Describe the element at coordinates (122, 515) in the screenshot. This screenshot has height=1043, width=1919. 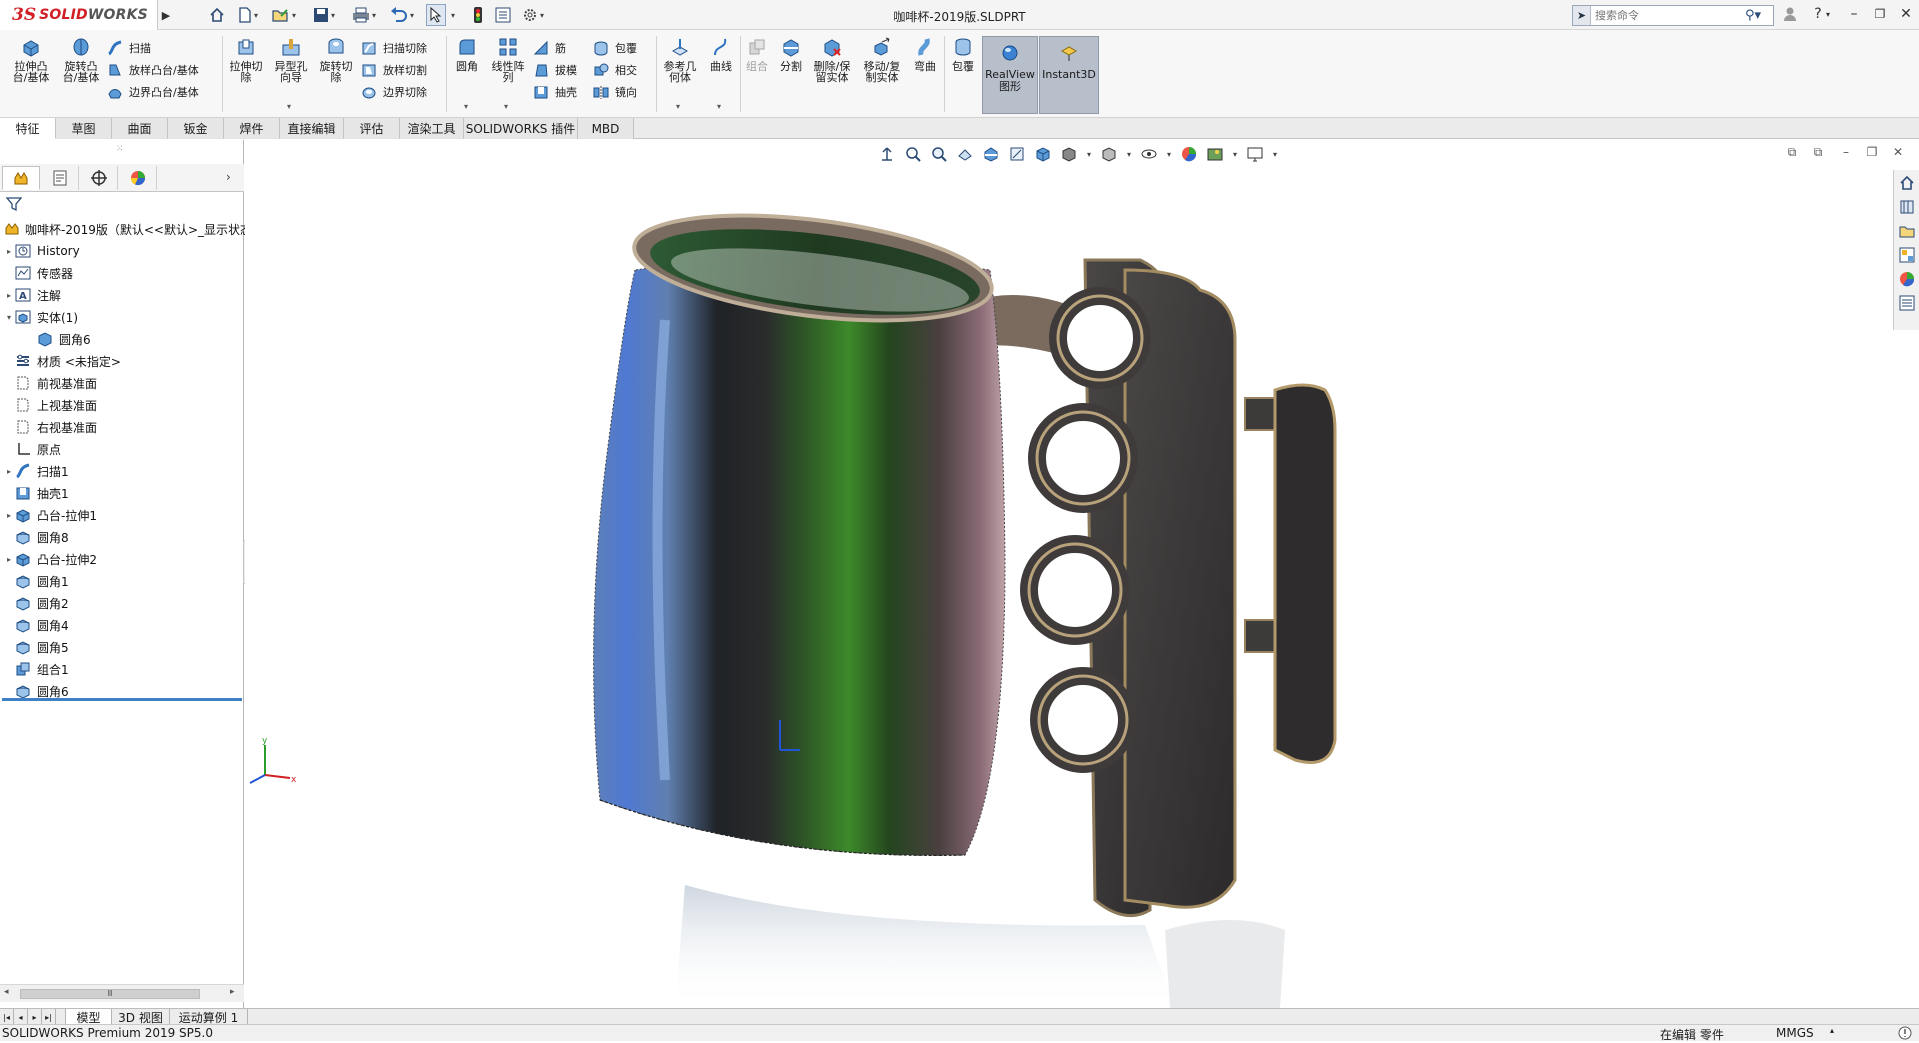
I see `tree-node: ▸ 凸台-拉伸1` at that location.